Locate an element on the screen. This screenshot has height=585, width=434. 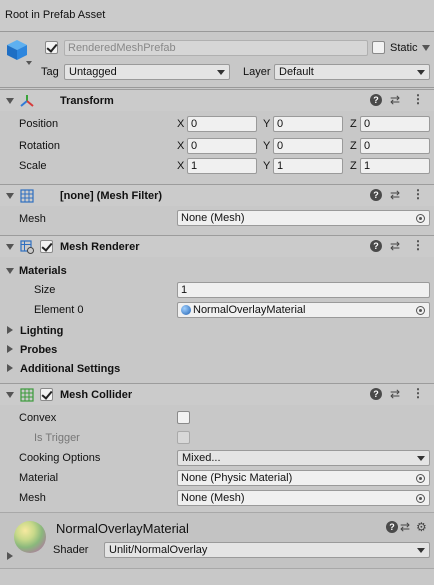
chevron-down-icon is located at coordinates (421, 72).